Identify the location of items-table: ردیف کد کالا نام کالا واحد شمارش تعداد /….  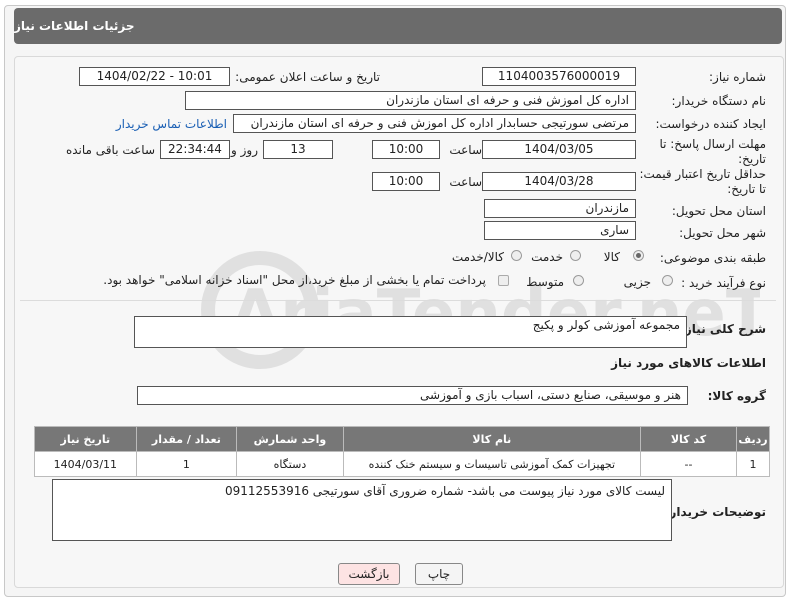
(402, 451).